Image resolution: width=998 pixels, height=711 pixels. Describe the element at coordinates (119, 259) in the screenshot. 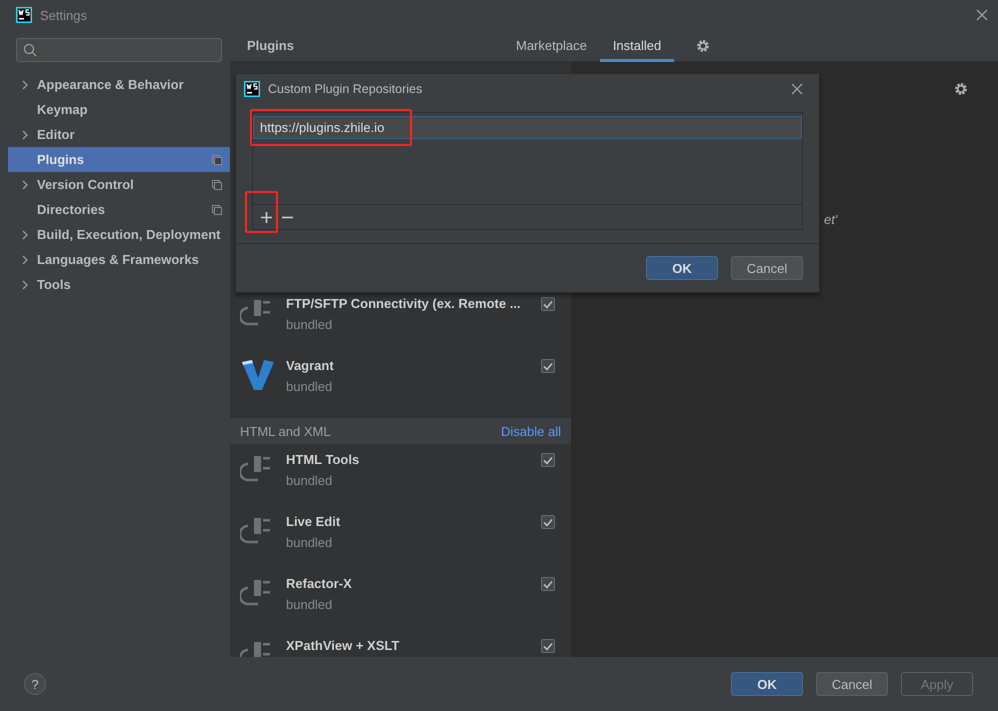

I see `sidebar-item: Languages & Frameworks` at that location.